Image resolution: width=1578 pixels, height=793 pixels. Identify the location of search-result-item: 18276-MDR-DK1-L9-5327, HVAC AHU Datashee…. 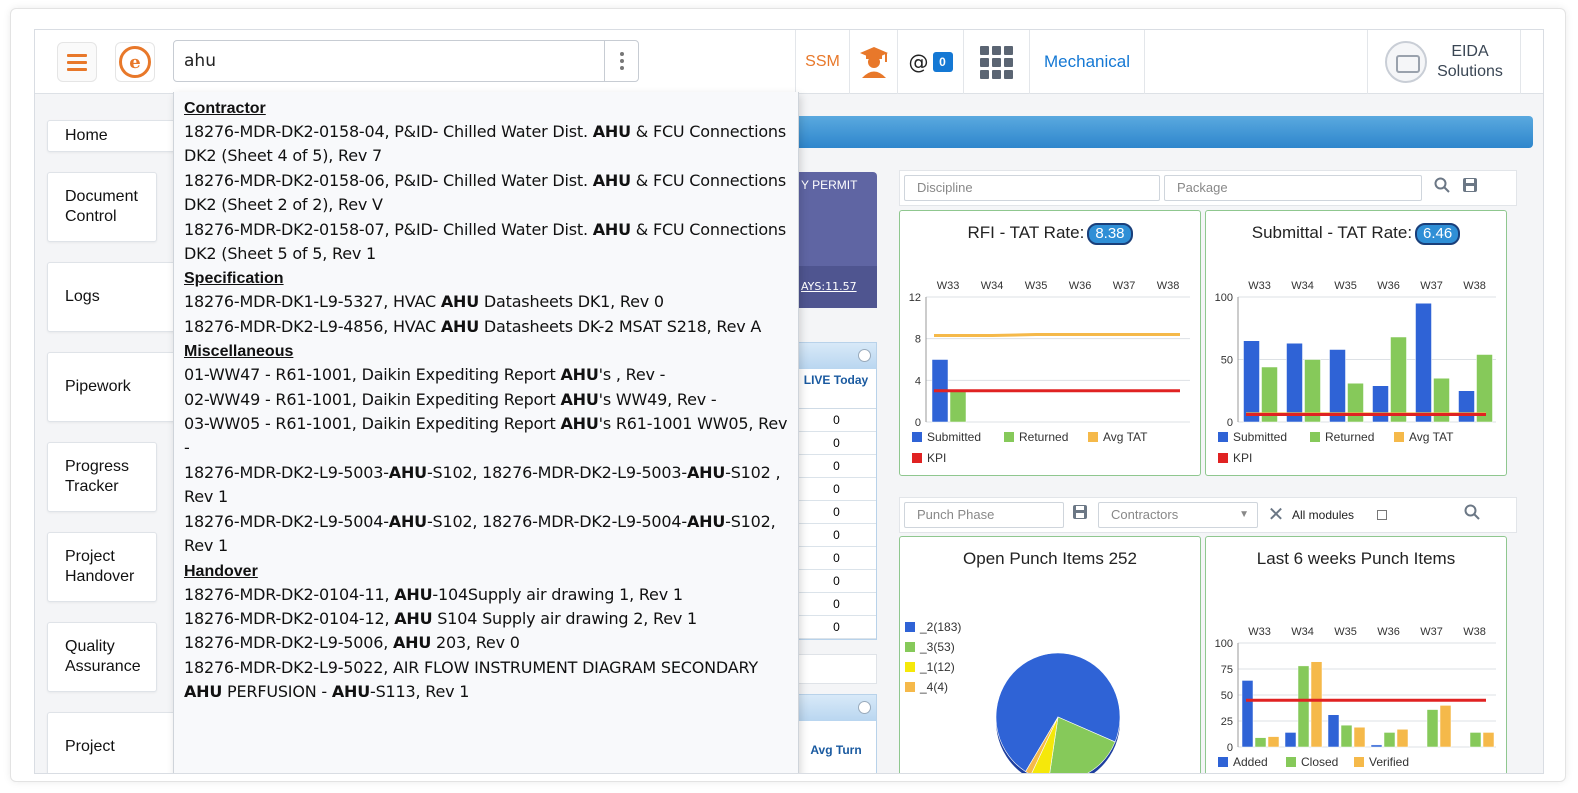
(486, 302).